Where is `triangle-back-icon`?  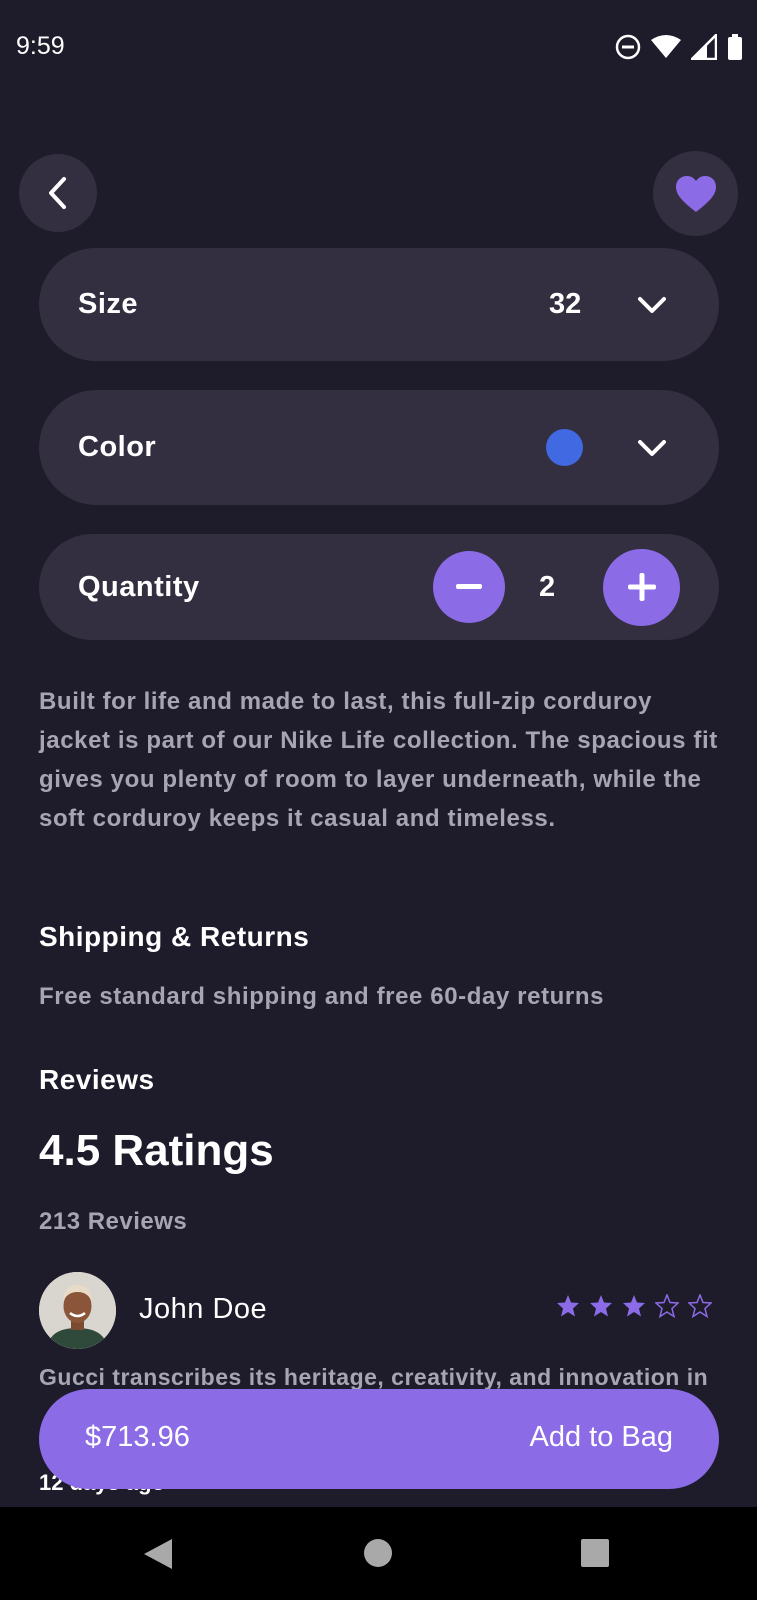
triangle-back-icon is located at coordinates (158, 1554).